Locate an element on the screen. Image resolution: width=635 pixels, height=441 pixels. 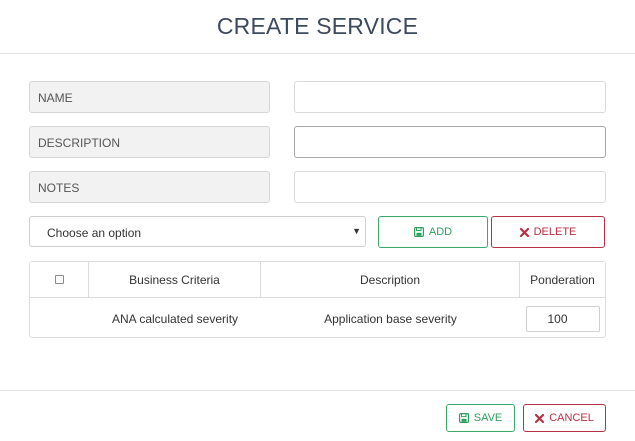
cancel-button: CANCEL is located at coordinates (564, 418).